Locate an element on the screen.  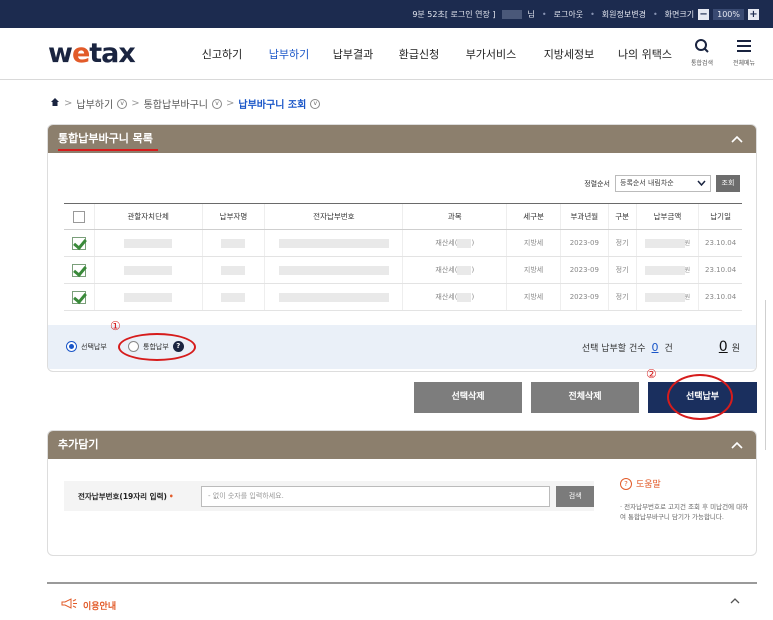
nav-refund: 환급신청 is located at coordinates (419, 54).